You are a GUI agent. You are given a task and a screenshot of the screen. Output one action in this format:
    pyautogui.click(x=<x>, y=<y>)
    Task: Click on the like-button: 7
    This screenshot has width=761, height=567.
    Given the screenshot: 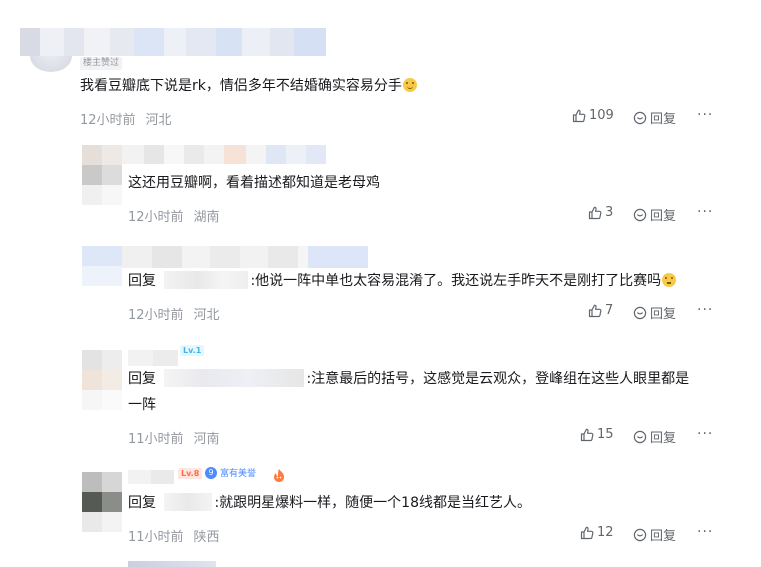 What is the action you would take?
    pyautogui.click(x=600, y=310)
    